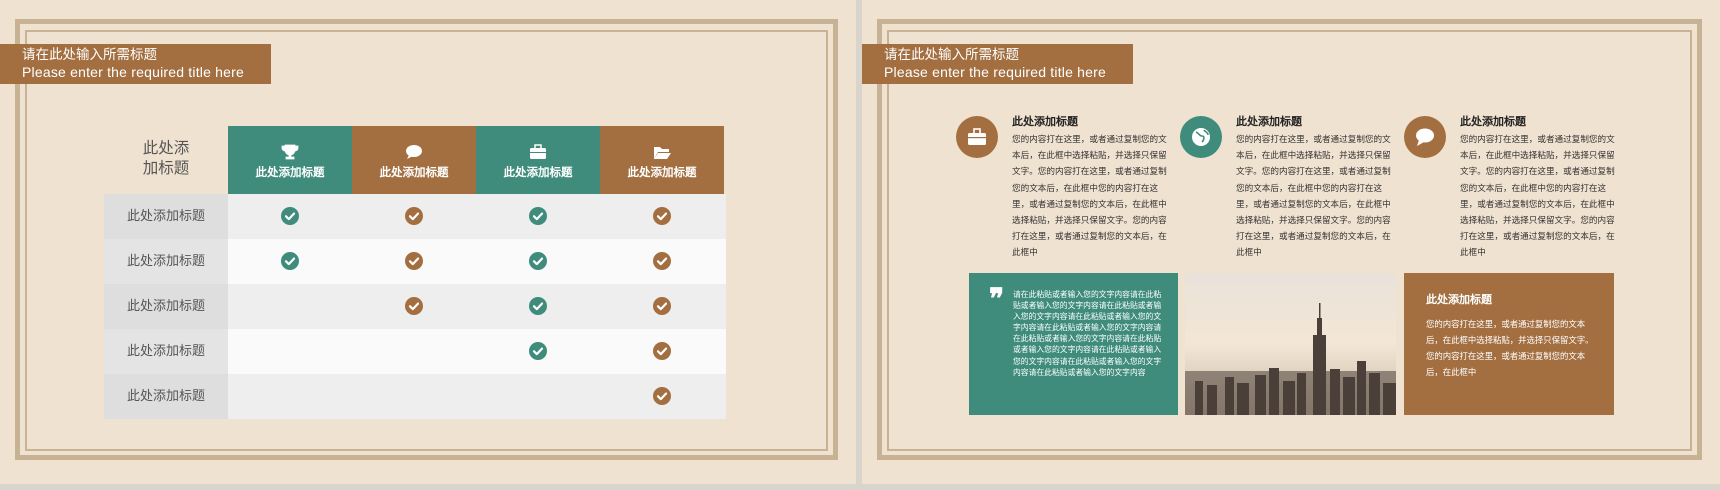 This screenshot has width=1720, height=490. I want to click on city-skyline-image, so click(1290, 344).